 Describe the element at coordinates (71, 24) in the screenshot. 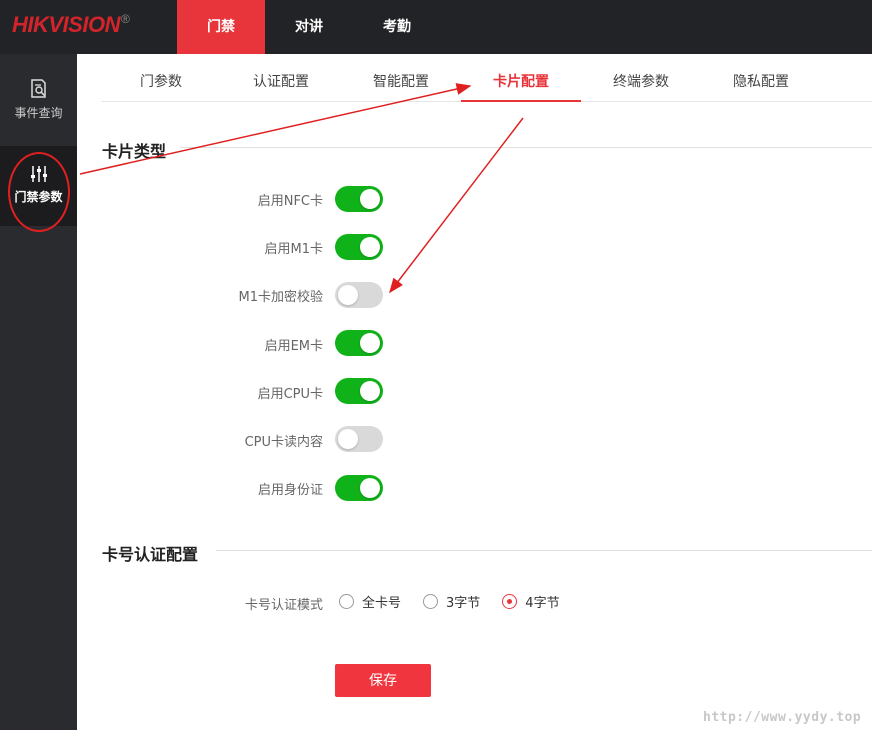

I see `hikvision-logo: HIKVISION®` at that location.